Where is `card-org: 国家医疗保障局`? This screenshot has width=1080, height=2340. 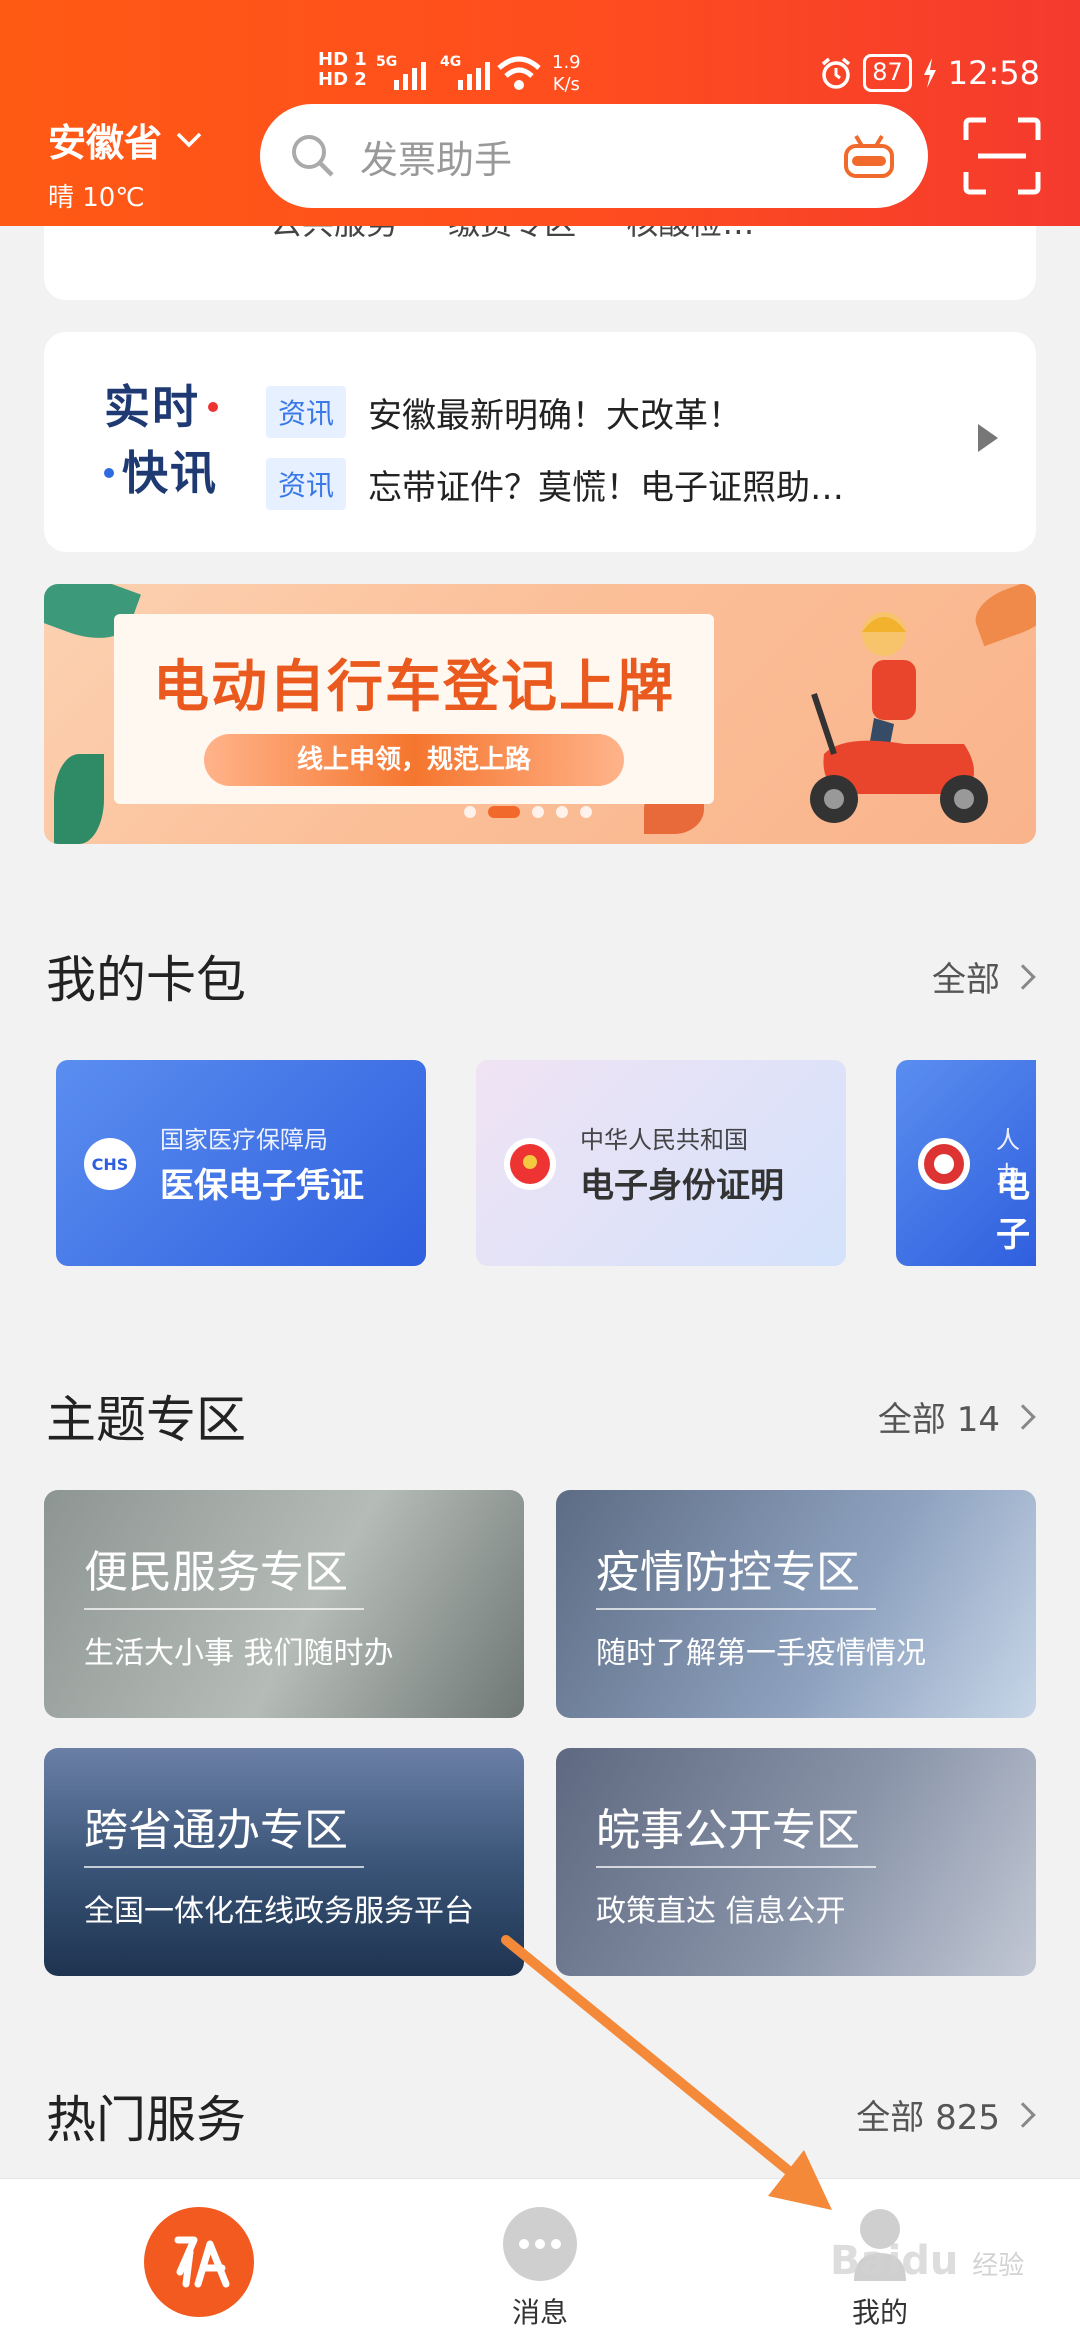 card-org: 国家医疗保障局 is located at coordinates (244, 1140).